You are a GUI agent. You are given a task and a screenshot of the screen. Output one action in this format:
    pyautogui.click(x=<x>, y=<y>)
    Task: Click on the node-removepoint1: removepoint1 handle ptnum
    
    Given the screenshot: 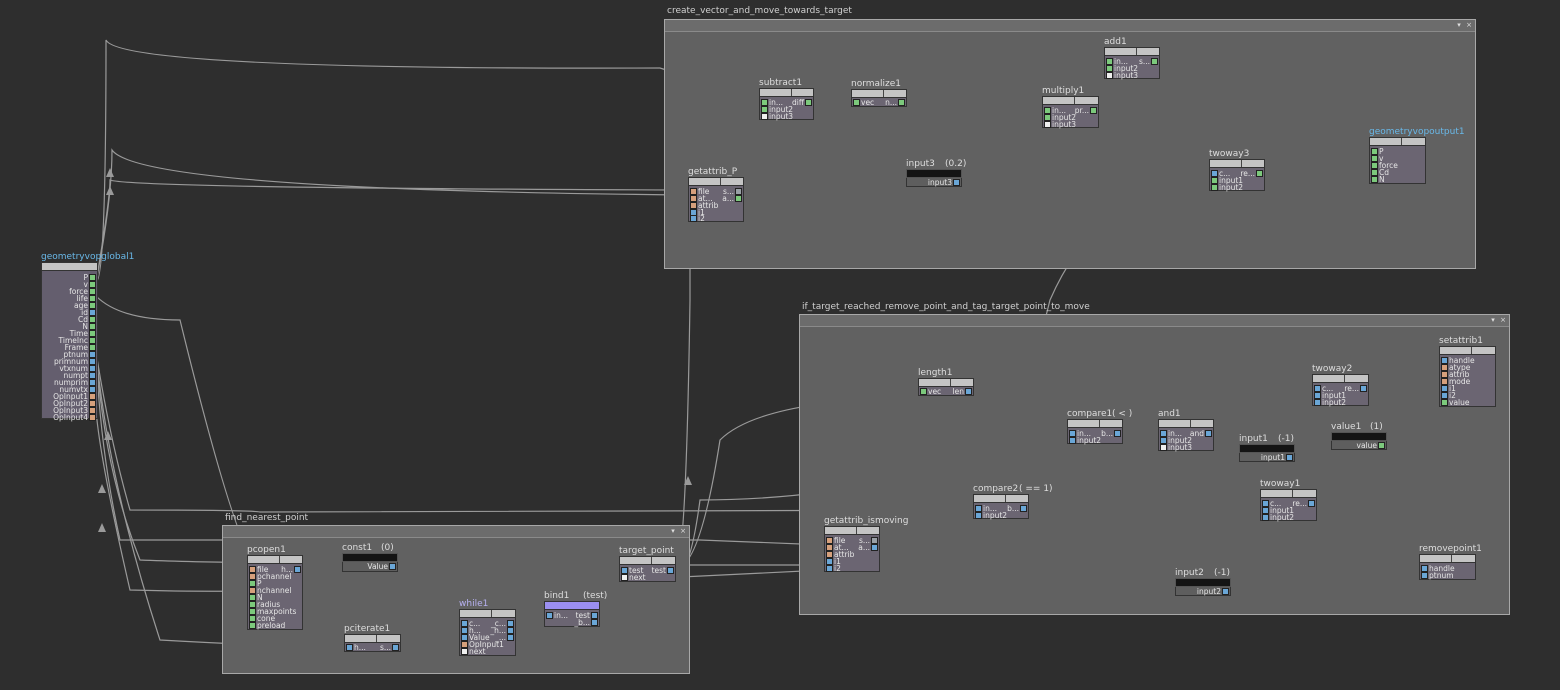 What is the action you would take?
    pyautogui.click(x=1450, y=562)
    